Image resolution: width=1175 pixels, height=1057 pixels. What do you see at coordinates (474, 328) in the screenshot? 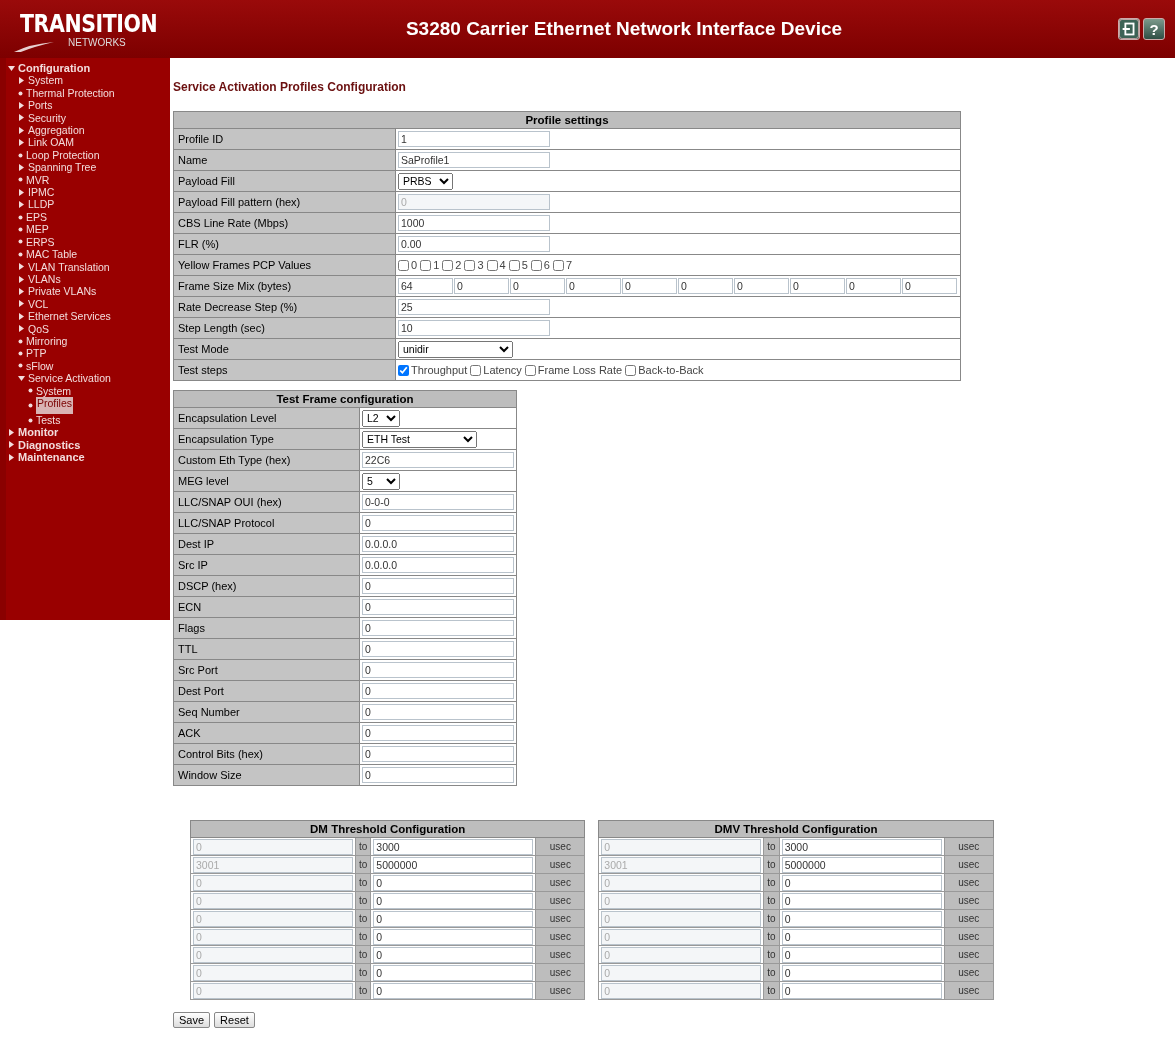
I see `text-field: 10` at bounding box center [474, 328].